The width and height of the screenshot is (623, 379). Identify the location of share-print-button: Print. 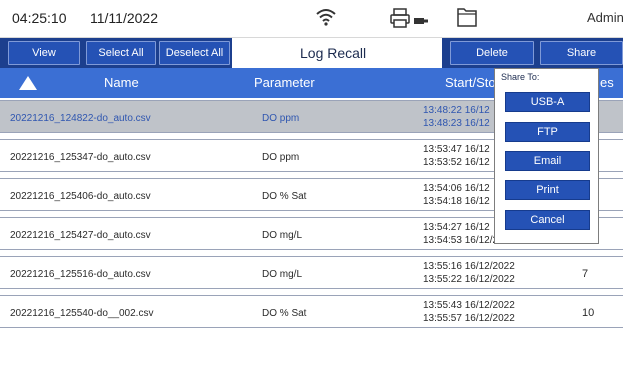
(547, 190).